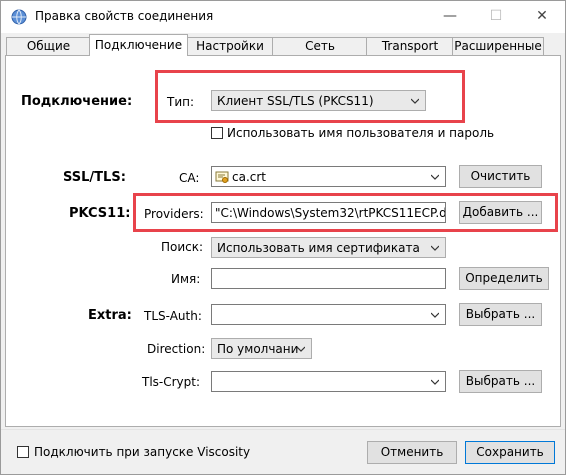 The width and height of the screenshot is (566, 475). I want to click on detect-button: Определить, so click(504, 278).